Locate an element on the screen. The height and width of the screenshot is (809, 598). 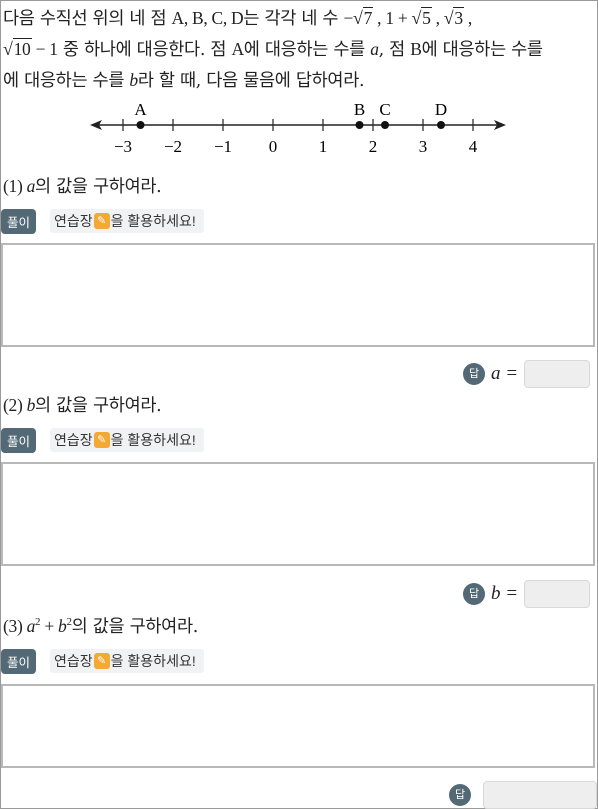
tick-label: 1 is located at coordinates (323, 146).